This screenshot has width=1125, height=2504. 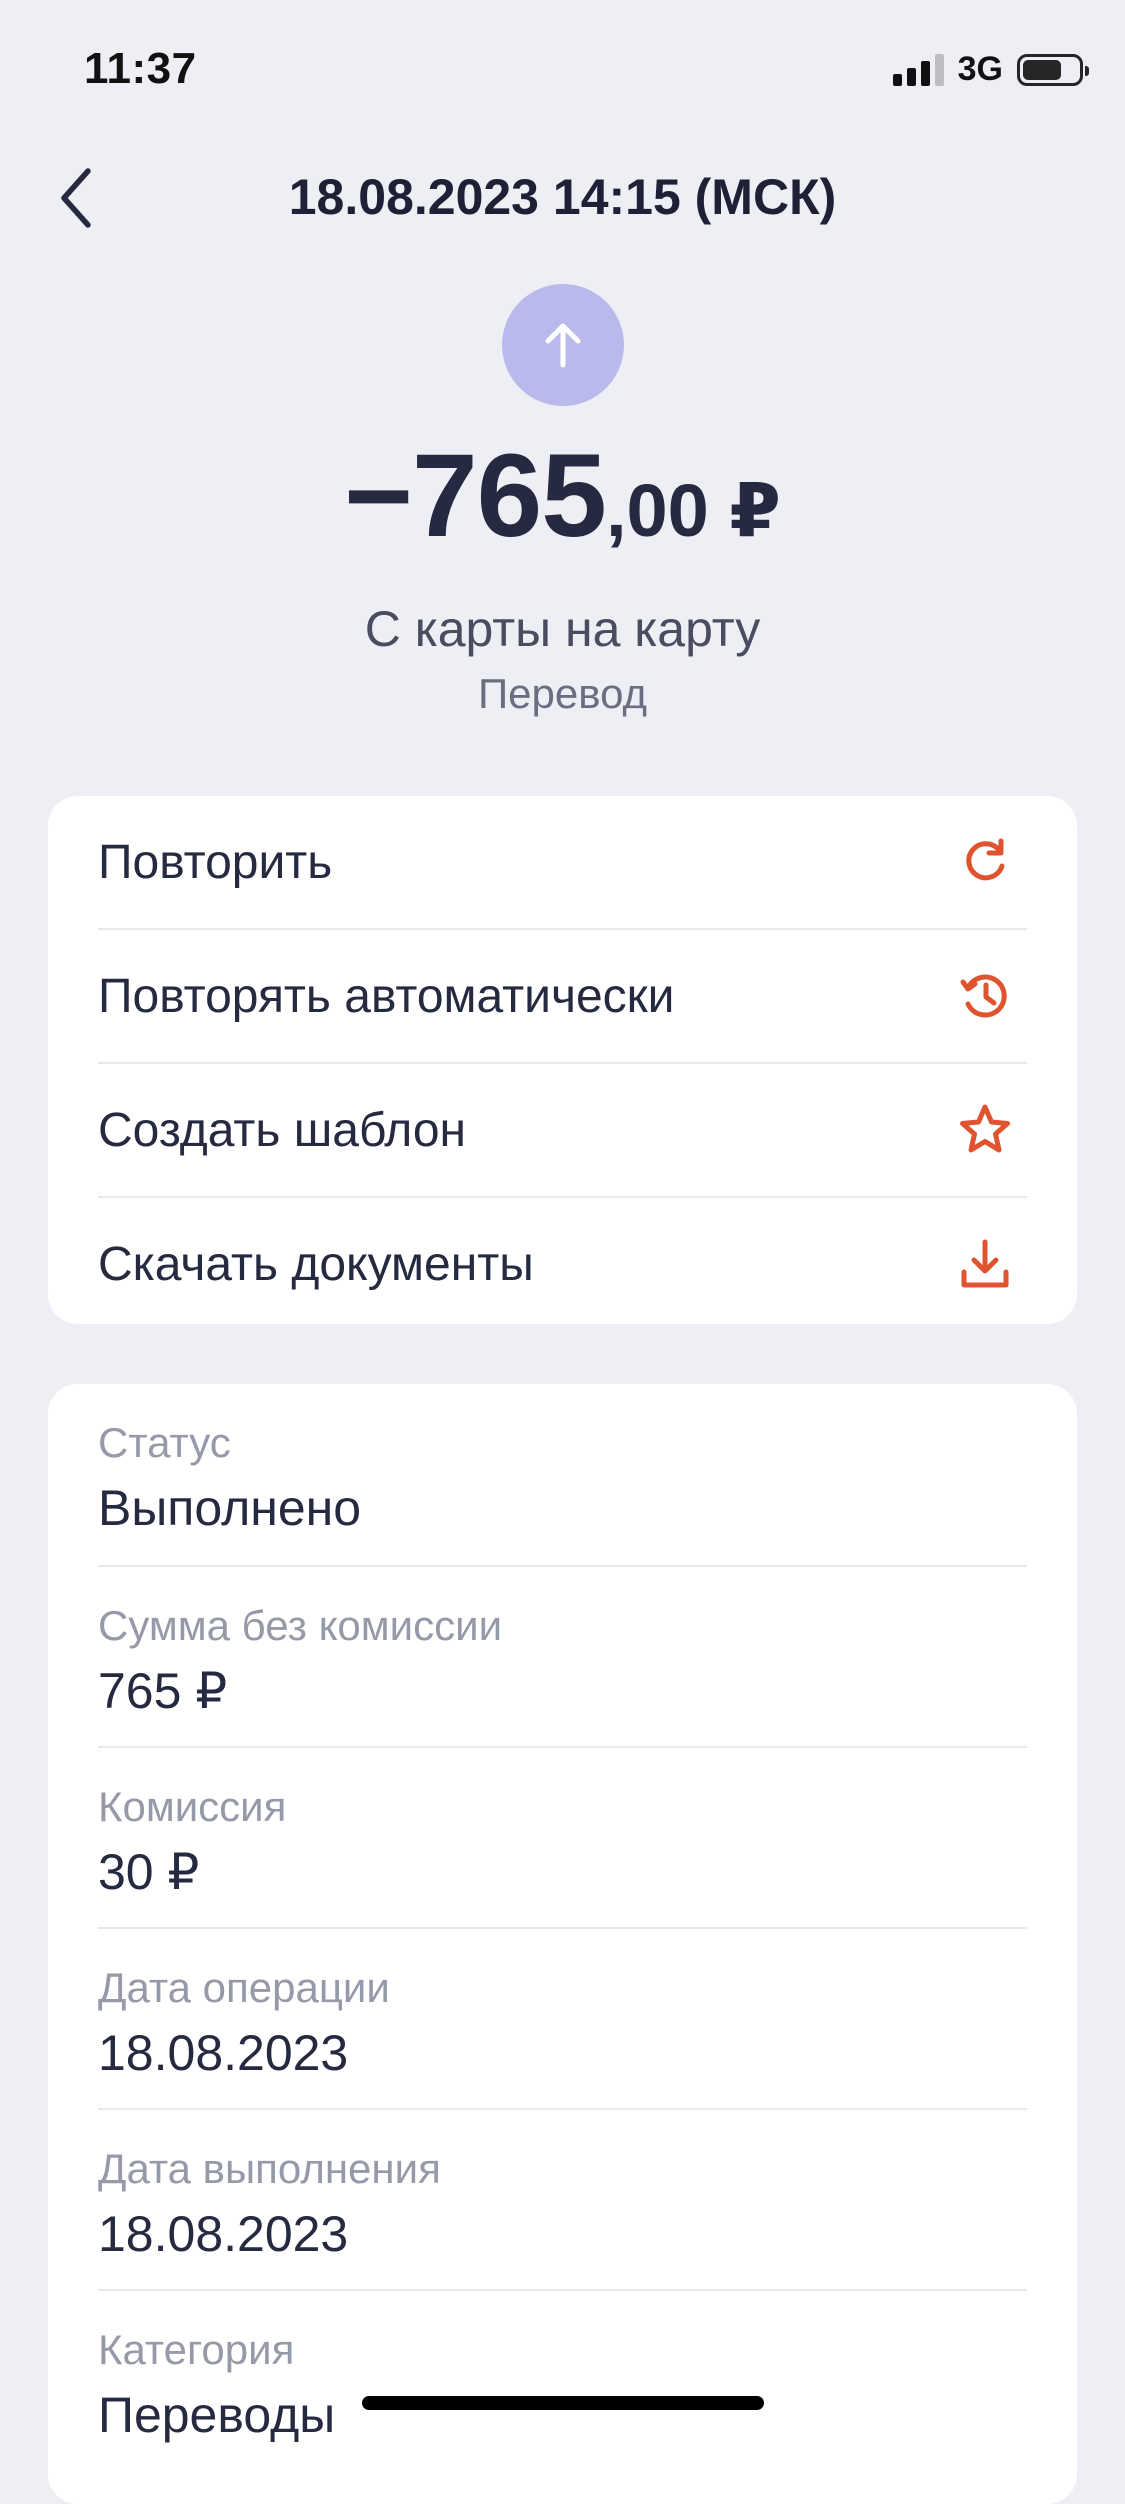 I want to click on create-template-label: Создать шаблон, so click(x=282, y=1130).